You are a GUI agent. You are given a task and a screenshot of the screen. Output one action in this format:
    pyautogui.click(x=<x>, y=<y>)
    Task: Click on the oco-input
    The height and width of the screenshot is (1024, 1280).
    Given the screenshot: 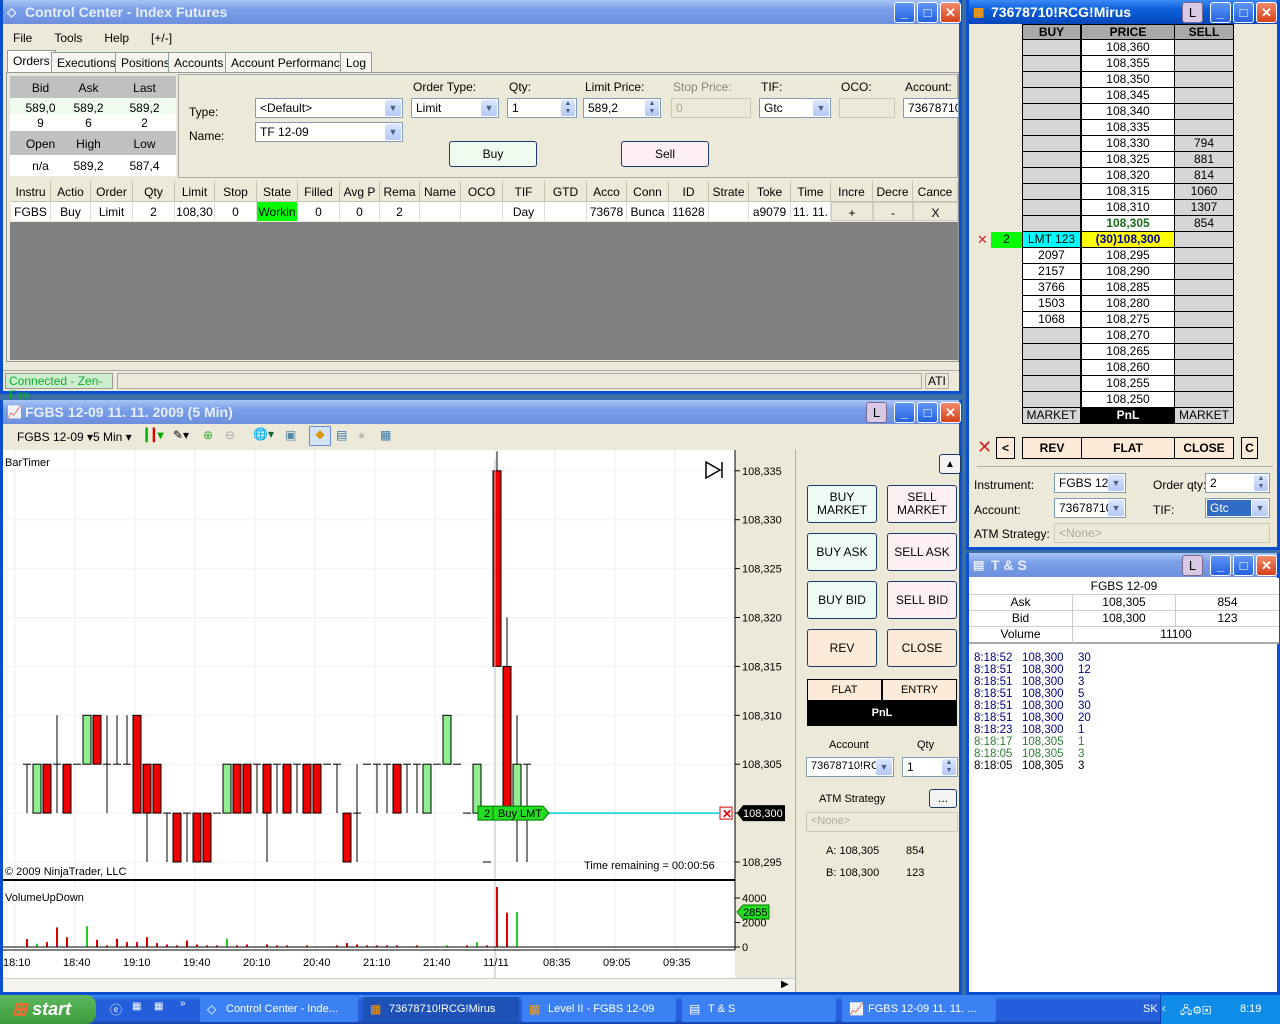 What is the action you would take?
    pyautogui.click(x=867, y=108)
    